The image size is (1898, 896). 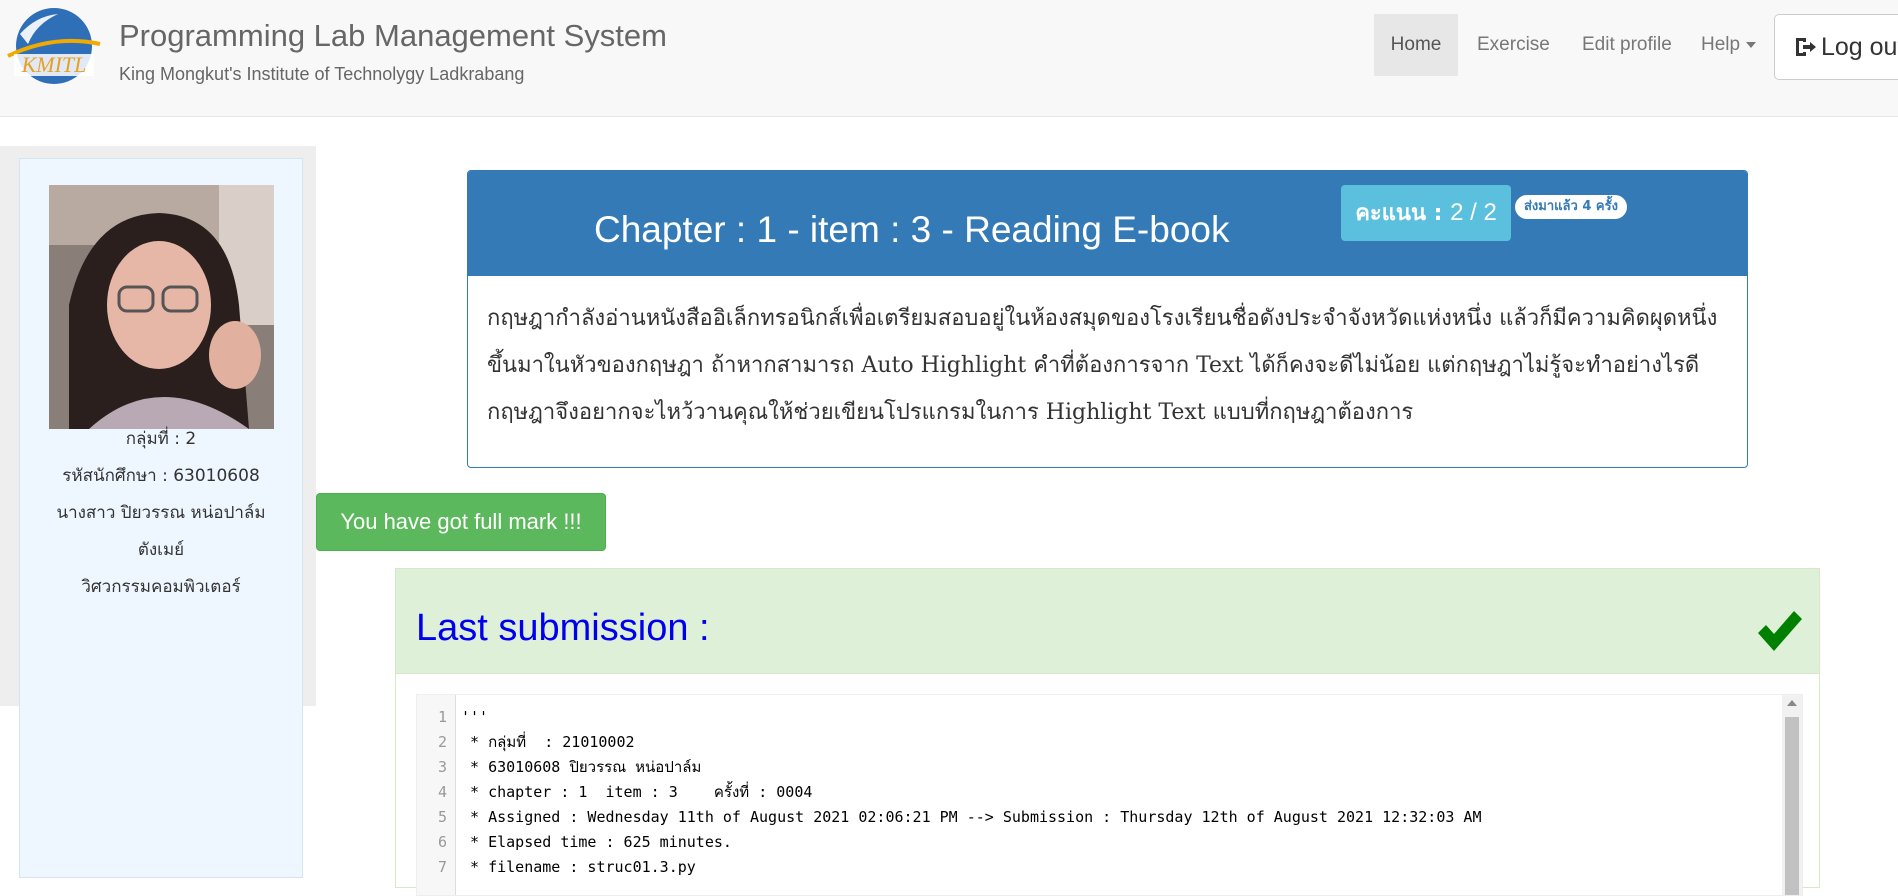 I want to click on nav-edit-profile: Edit profile, so click(x=1627, y=45).